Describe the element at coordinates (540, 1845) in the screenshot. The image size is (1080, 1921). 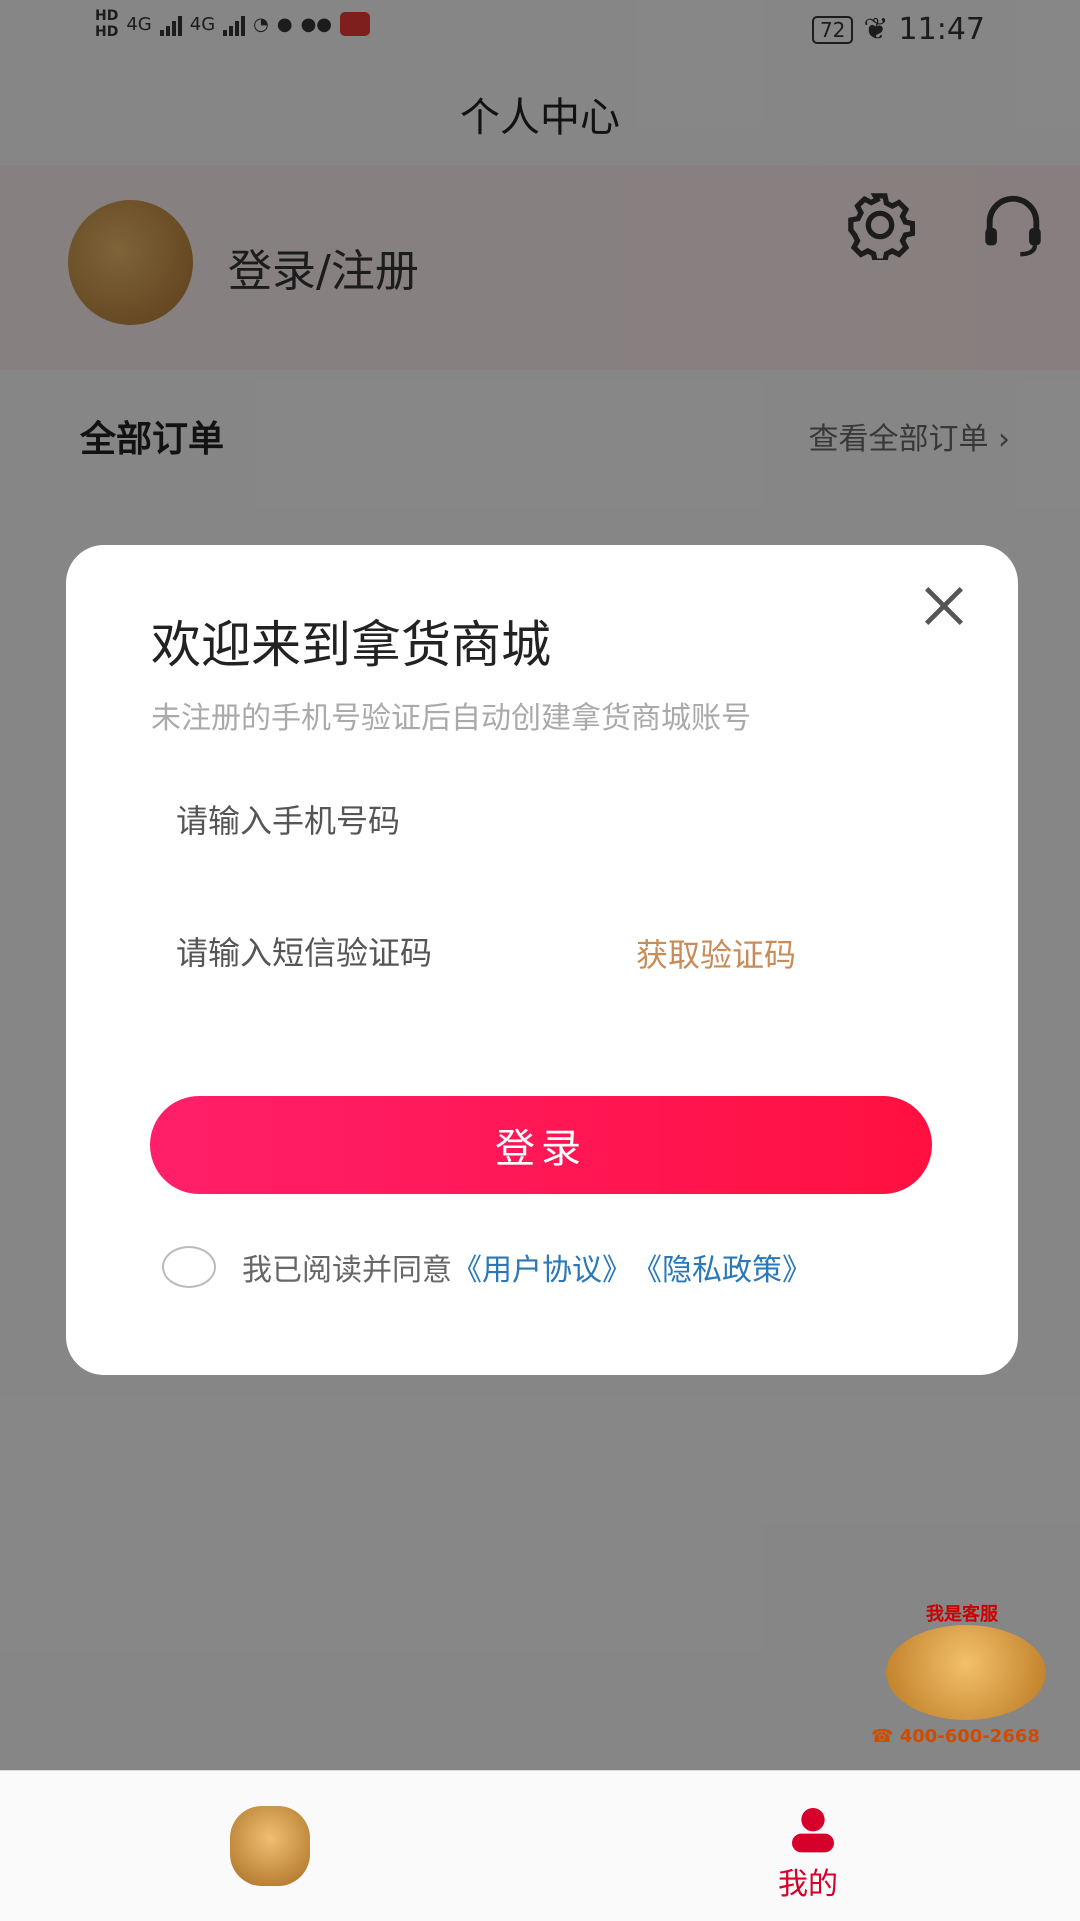
I see `bottom-nav: 我的` at that location.